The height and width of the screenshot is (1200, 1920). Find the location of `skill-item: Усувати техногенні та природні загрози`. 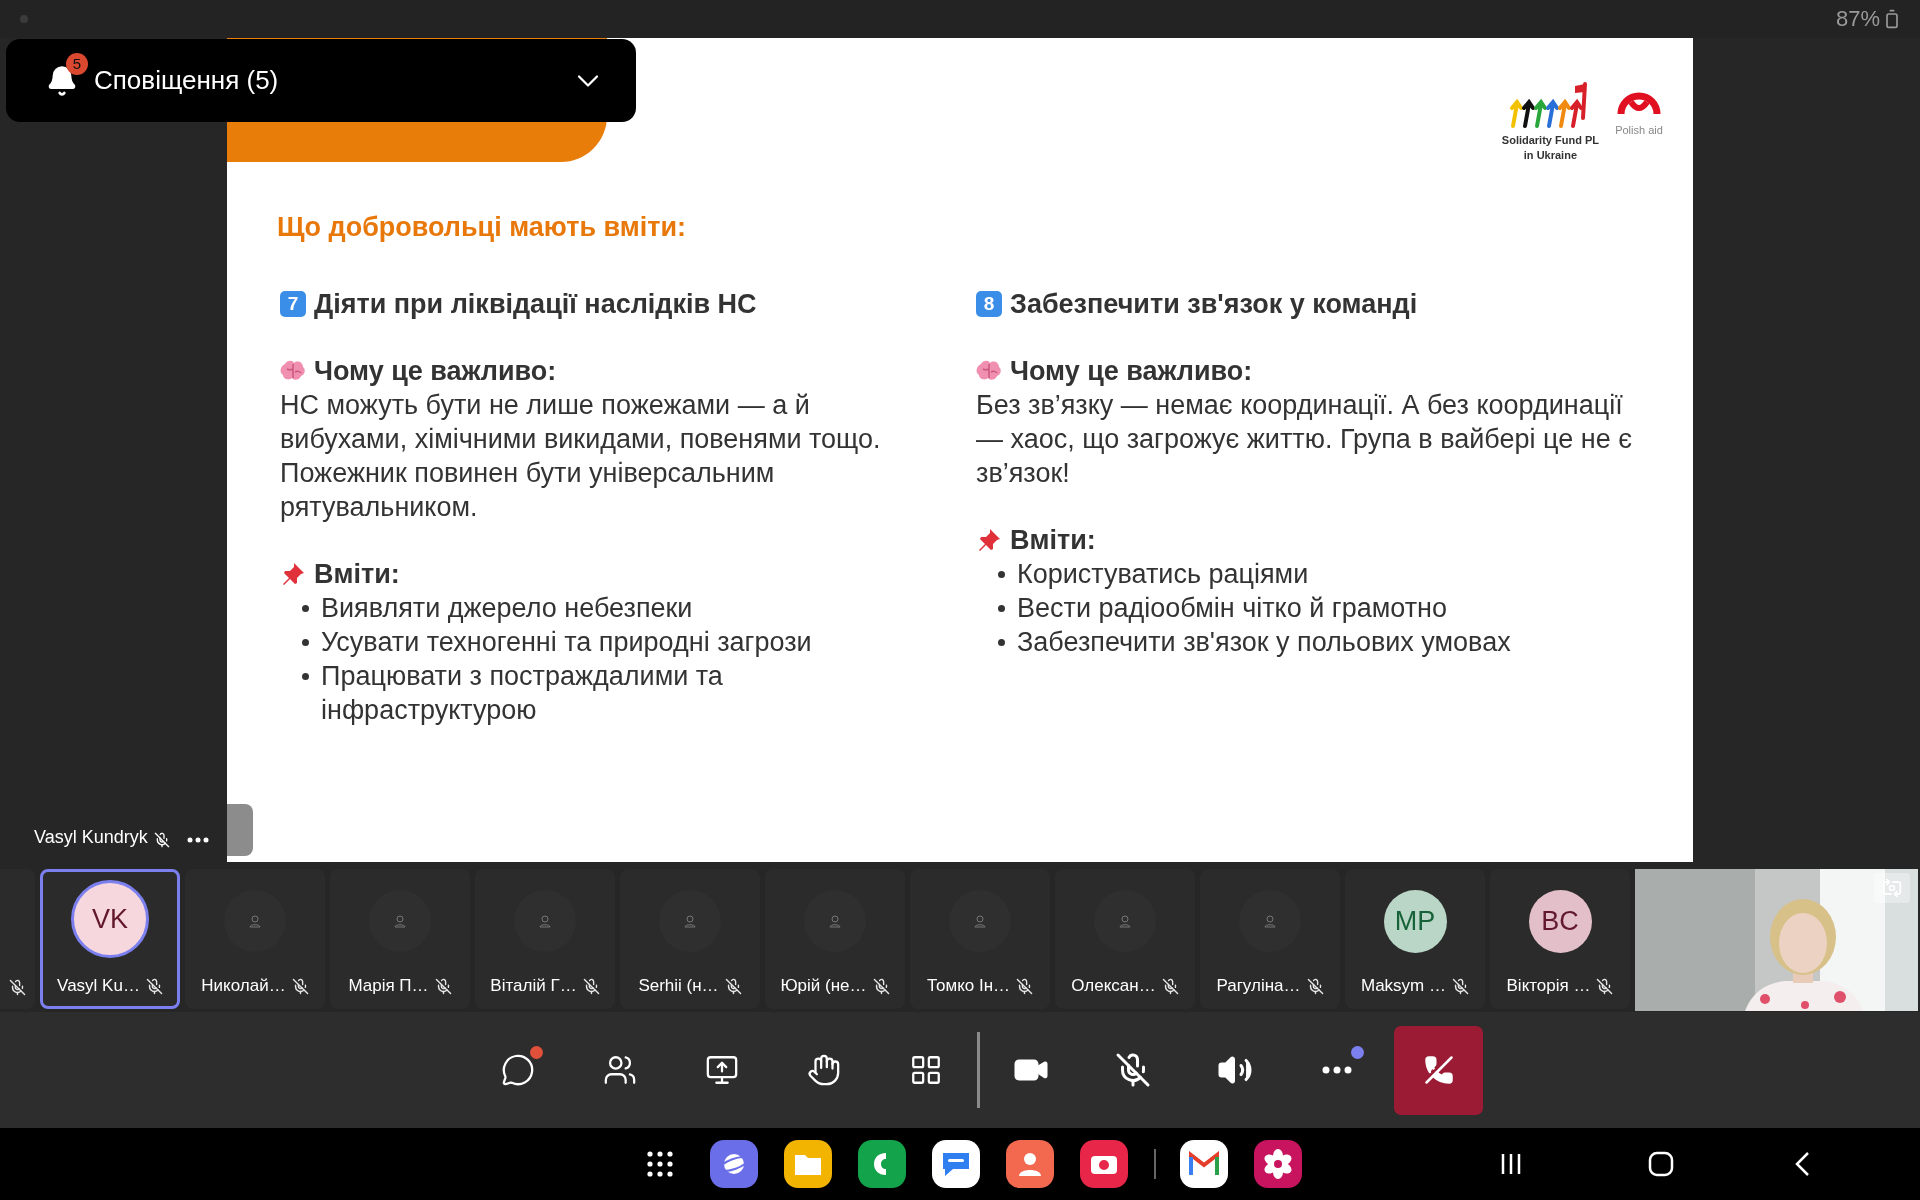

skill-item: Усувати техногенні та природні загрози is located at coordinates (566, 642).